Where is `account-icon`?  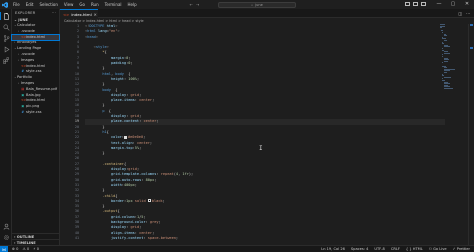 account-icon is located at coordinates (6, 226).